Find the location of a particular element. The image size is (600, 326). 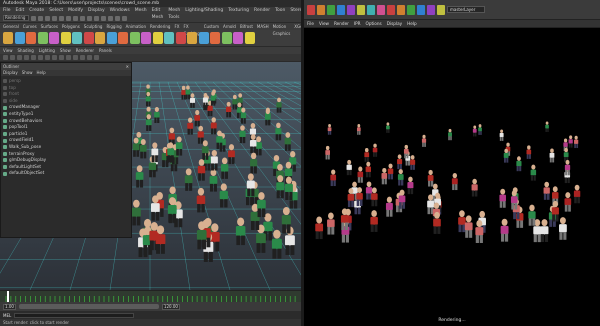

menu-edit: Edit is located at coordinates (20, 10).